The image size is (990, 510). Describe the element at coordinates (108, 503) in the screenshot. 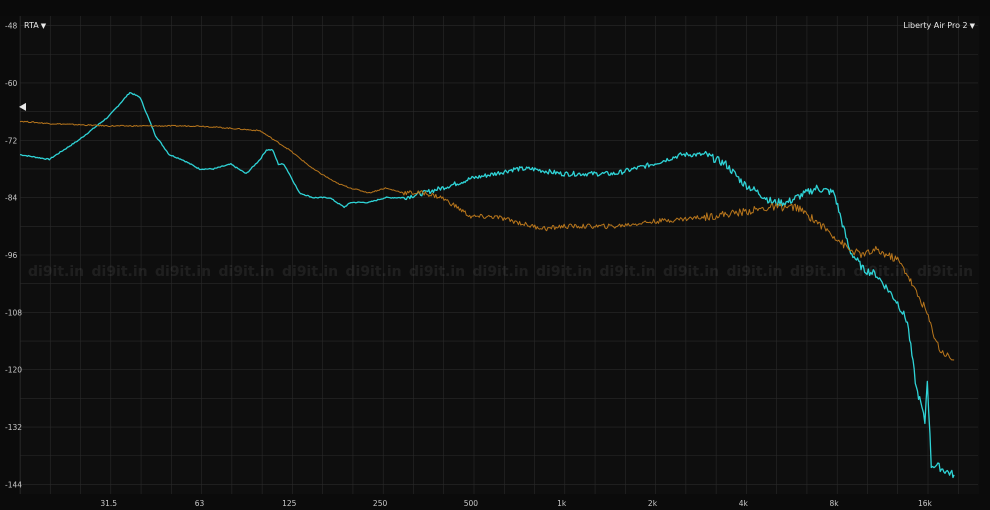

I see `x-tick-label: 31.5` at that location.